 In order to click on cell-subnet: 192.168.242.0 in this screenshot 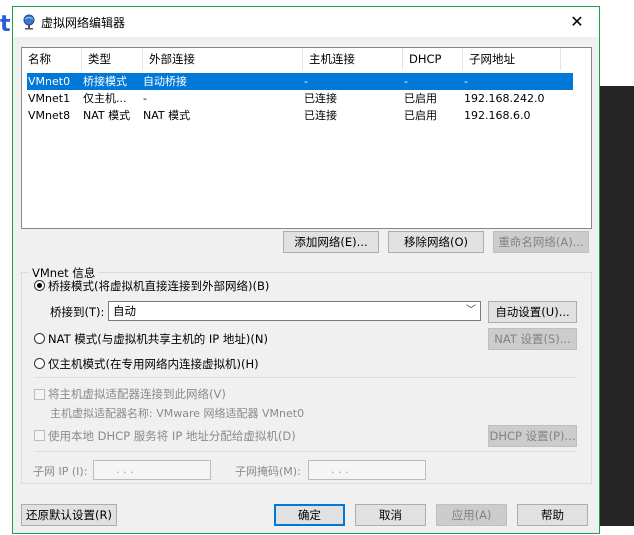, I will do `click(504, 98)`.